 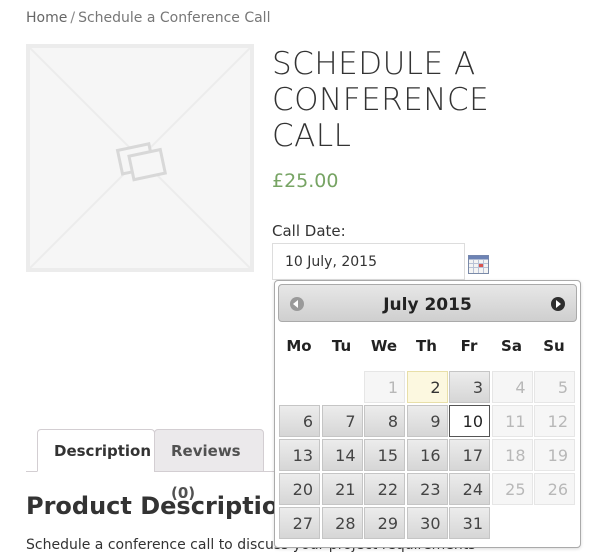 I want to click on breadcrumb: Home / Schedule a Conference Call, so click(x=148, y=18).